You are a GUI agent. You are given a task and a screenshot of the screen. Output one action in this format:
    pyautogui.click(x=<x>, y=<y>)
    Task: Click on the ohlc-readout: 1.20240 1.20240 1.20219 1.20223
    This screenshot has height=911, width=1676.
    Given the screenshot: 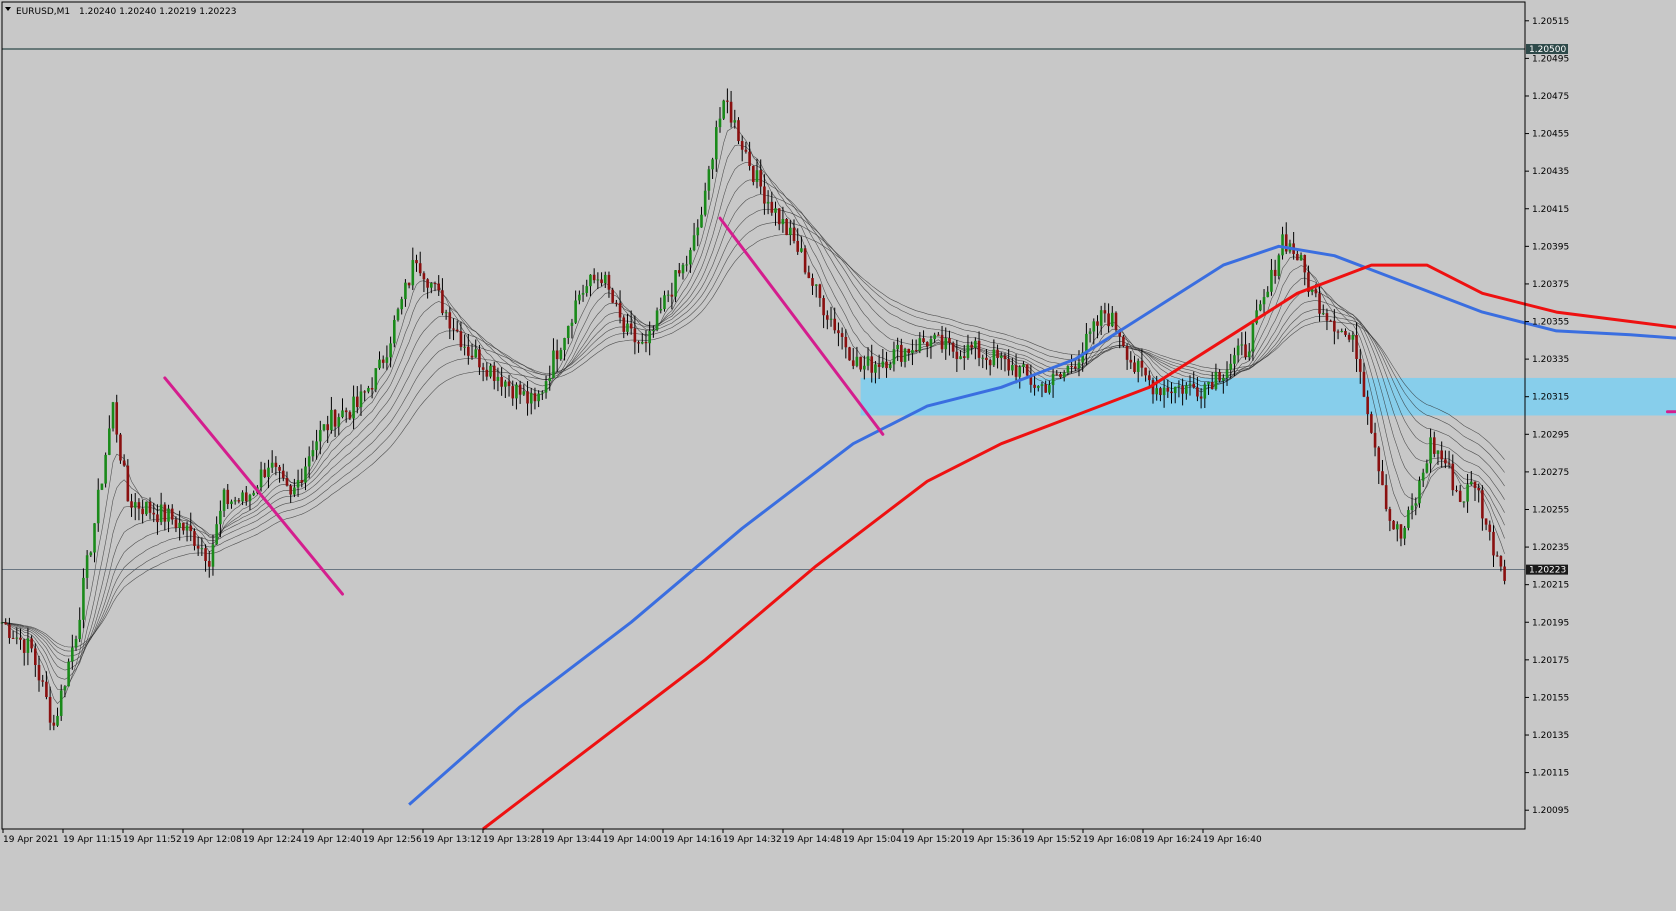 What is the action you would take?
    pyautogui.click(x=157, y=12)
    